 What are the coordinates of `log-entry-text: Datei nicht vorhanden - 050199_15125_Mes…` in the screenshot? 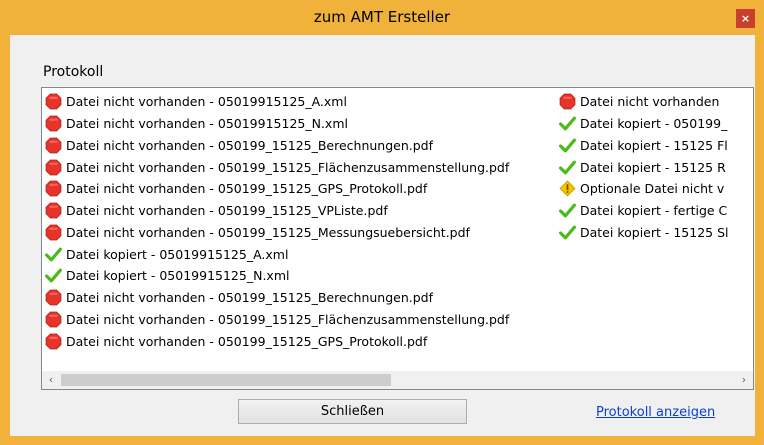 It's located at (268, 232).